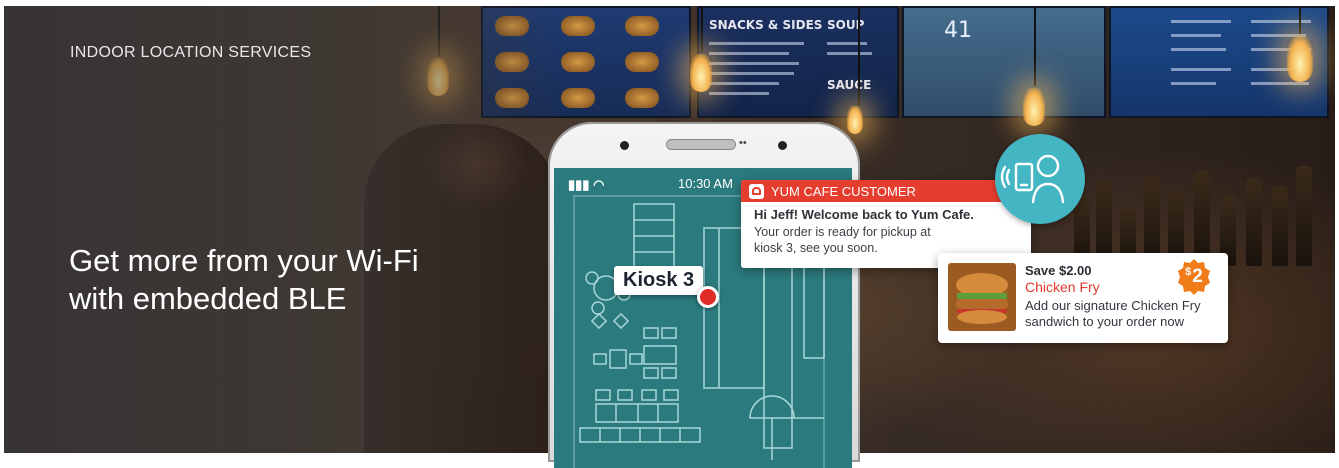 The image size is (1339, 468). Describe the element at coordinates (843, 191) in the screenshot. I see `notification-app-name: YUM CAFE CUSTOMER` at that location.